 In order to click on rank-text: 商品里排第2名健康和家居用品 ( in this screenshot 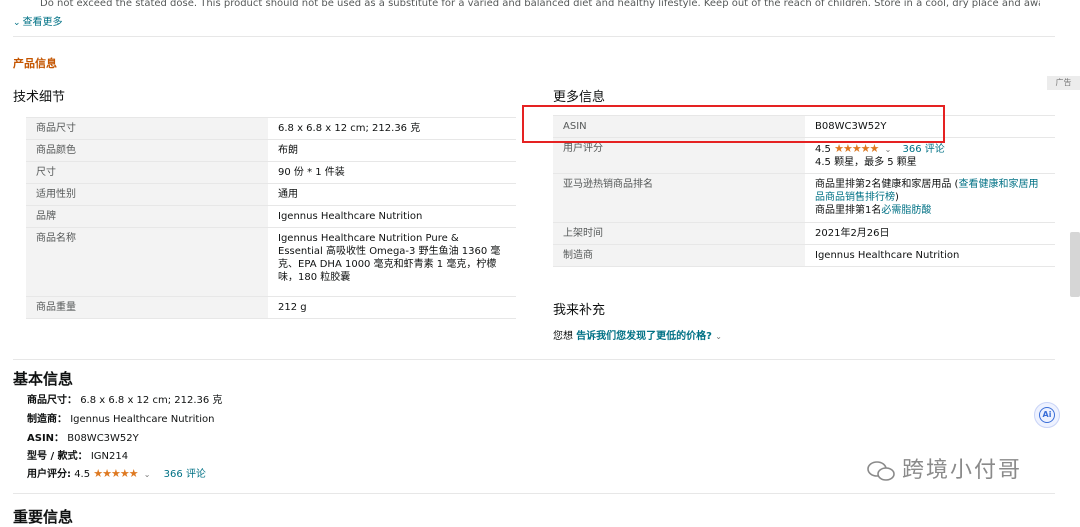, I will do `click(887, 184)`.